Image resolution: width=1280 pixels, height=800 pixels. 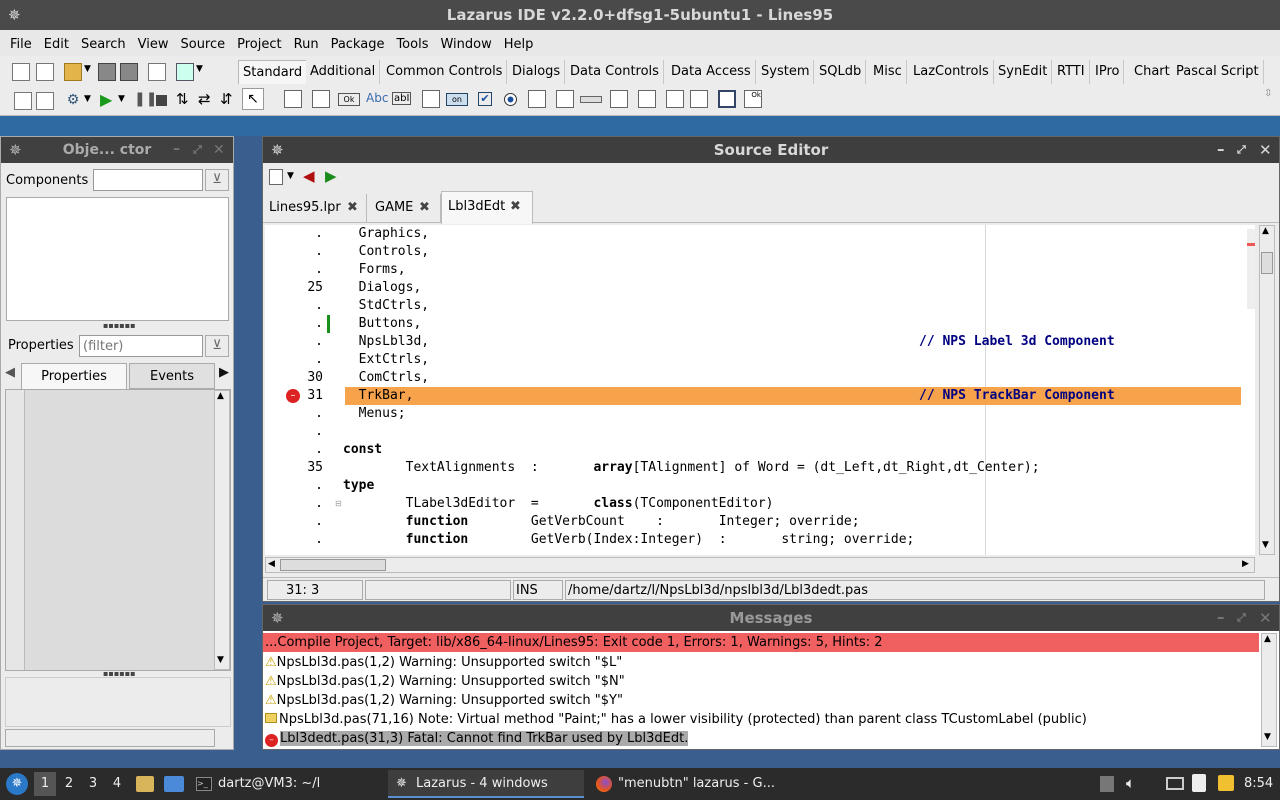 What do you see at coordinates (374, 270) in the screenshot?
I see `code-line: Forms,` at bounding box center [374, 270].